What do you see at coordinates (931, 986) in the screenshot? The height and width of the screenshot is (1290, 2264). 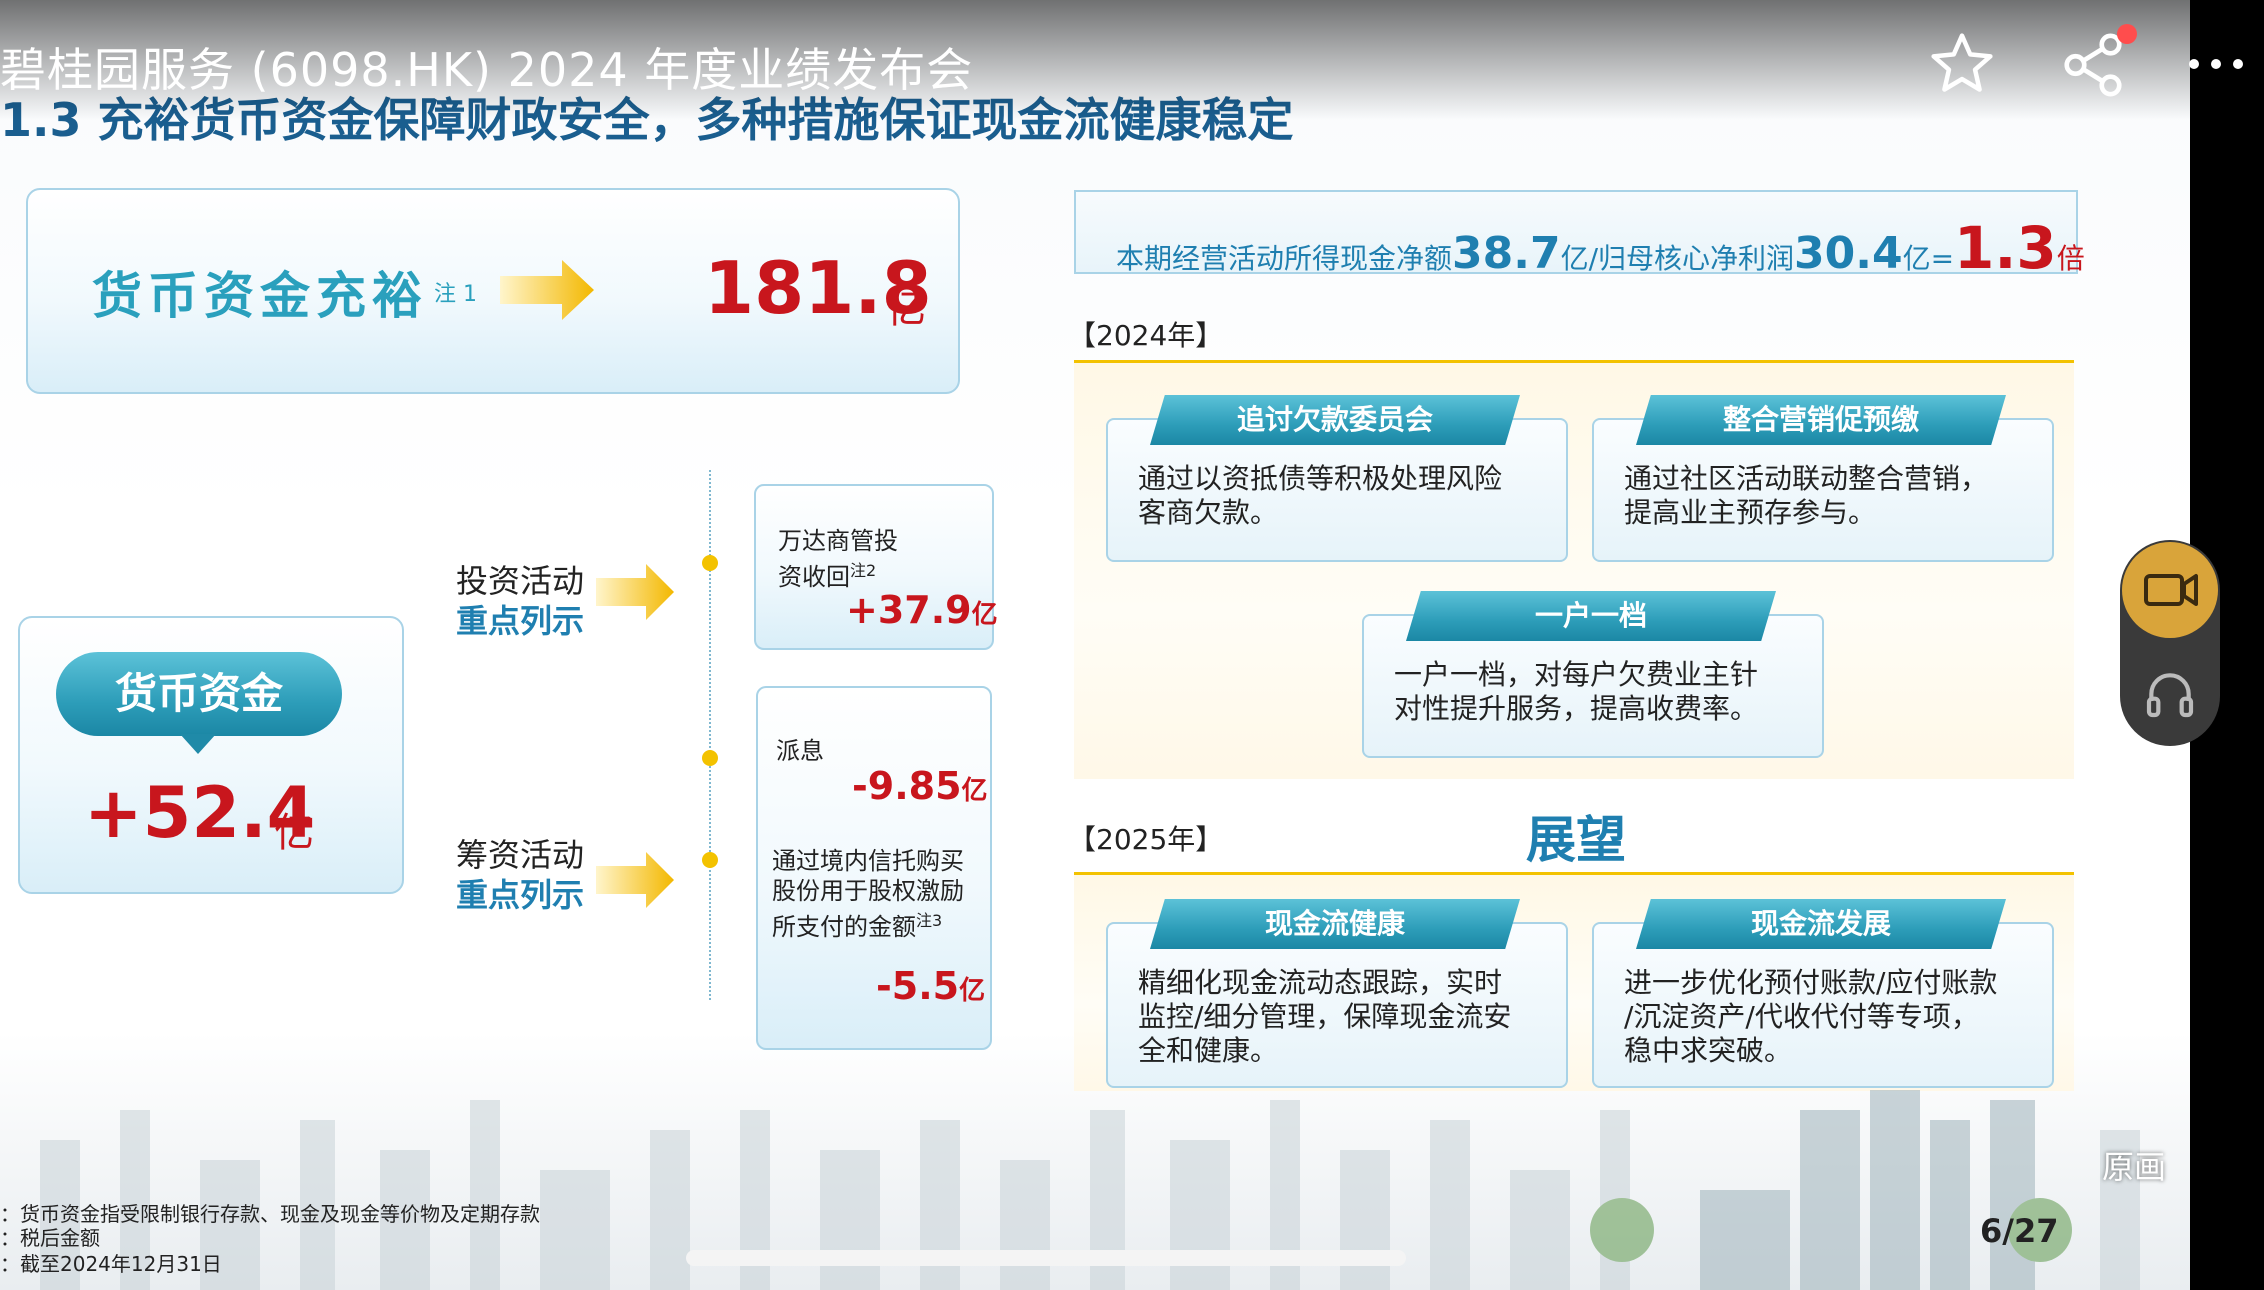 I see `trust-value: -5.5亿` at bounding box center [931, 986].